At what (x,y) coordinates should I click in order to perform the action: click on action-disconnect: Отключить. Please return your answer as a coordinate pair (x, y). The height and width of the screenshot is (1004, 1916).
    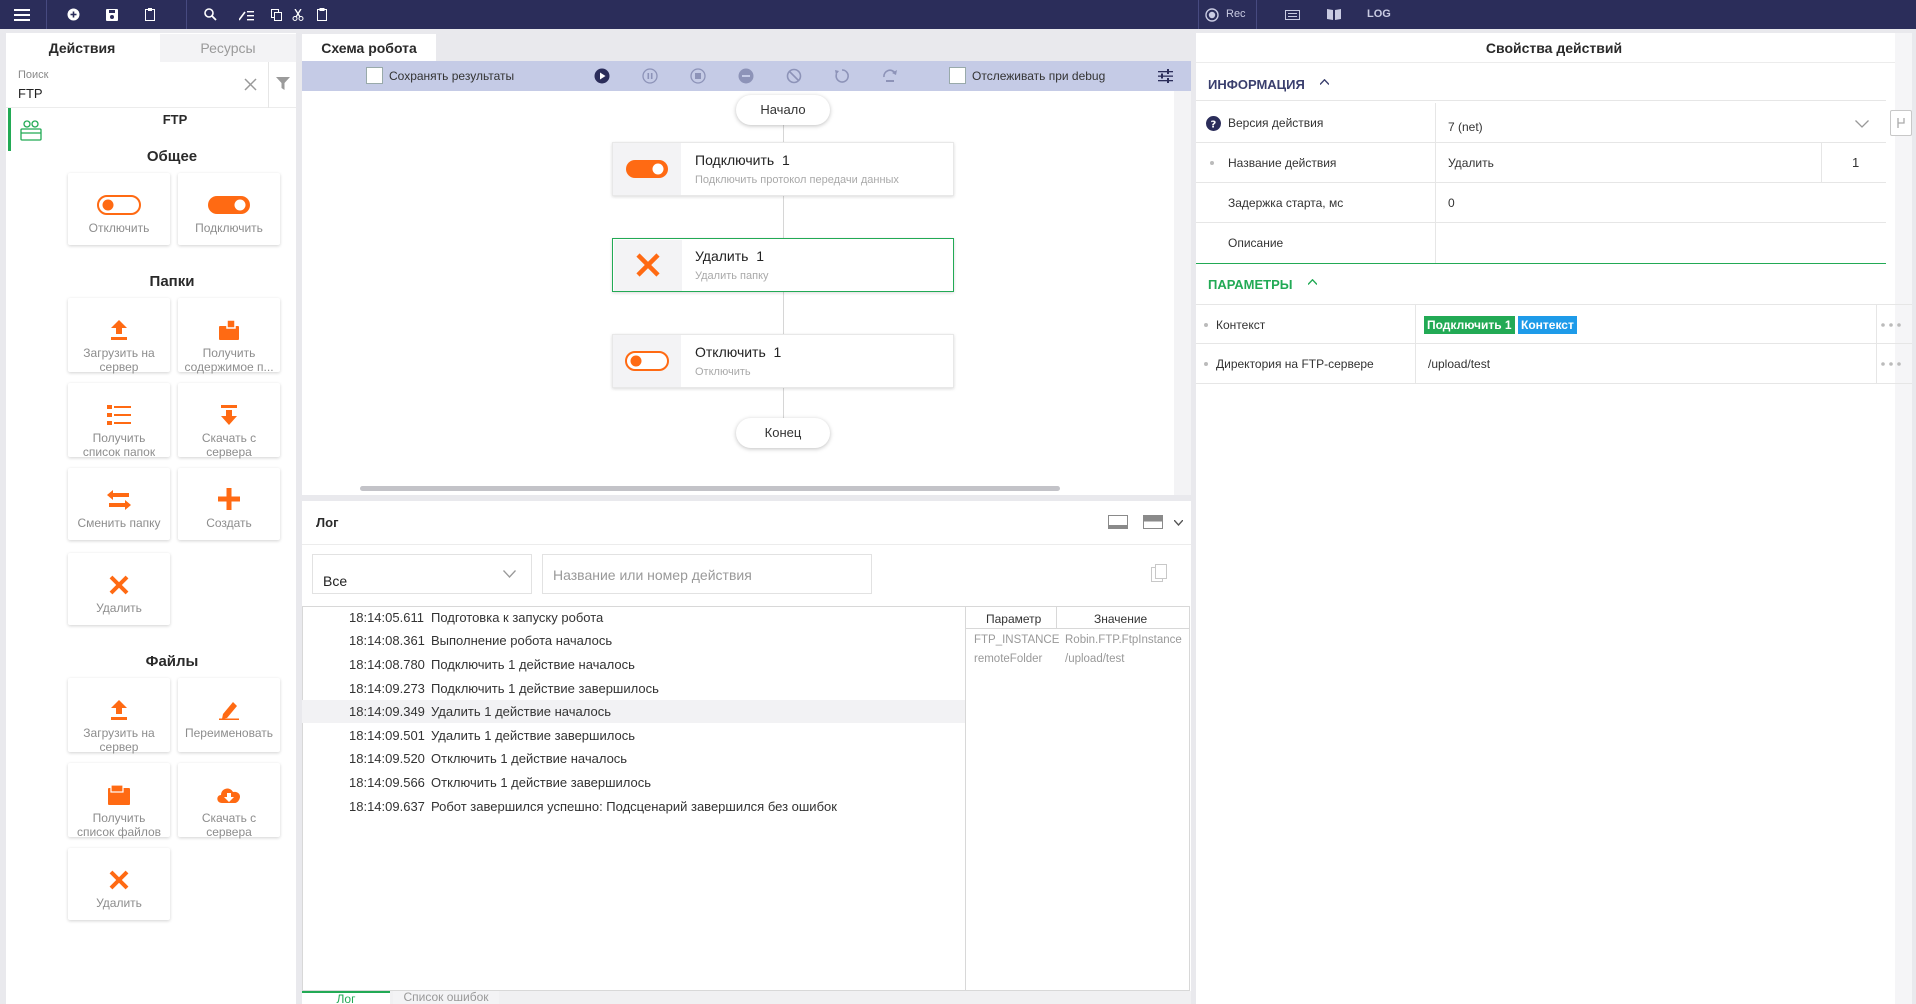
    Looking at the image, I should click on (119, 209).